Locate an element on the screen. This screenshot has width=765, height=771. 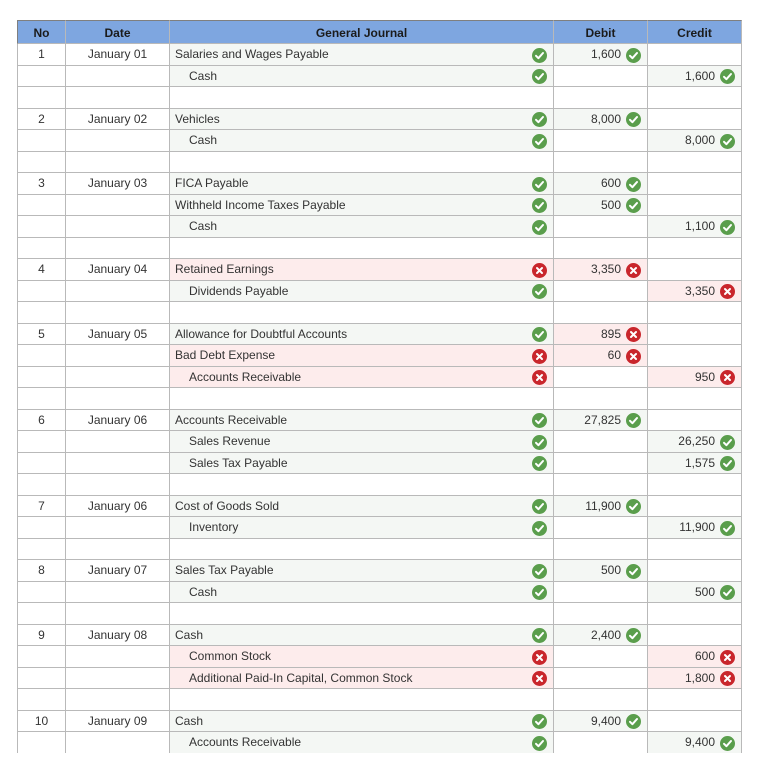
account-select: FICA Payable is located at coordinates (362, 184).